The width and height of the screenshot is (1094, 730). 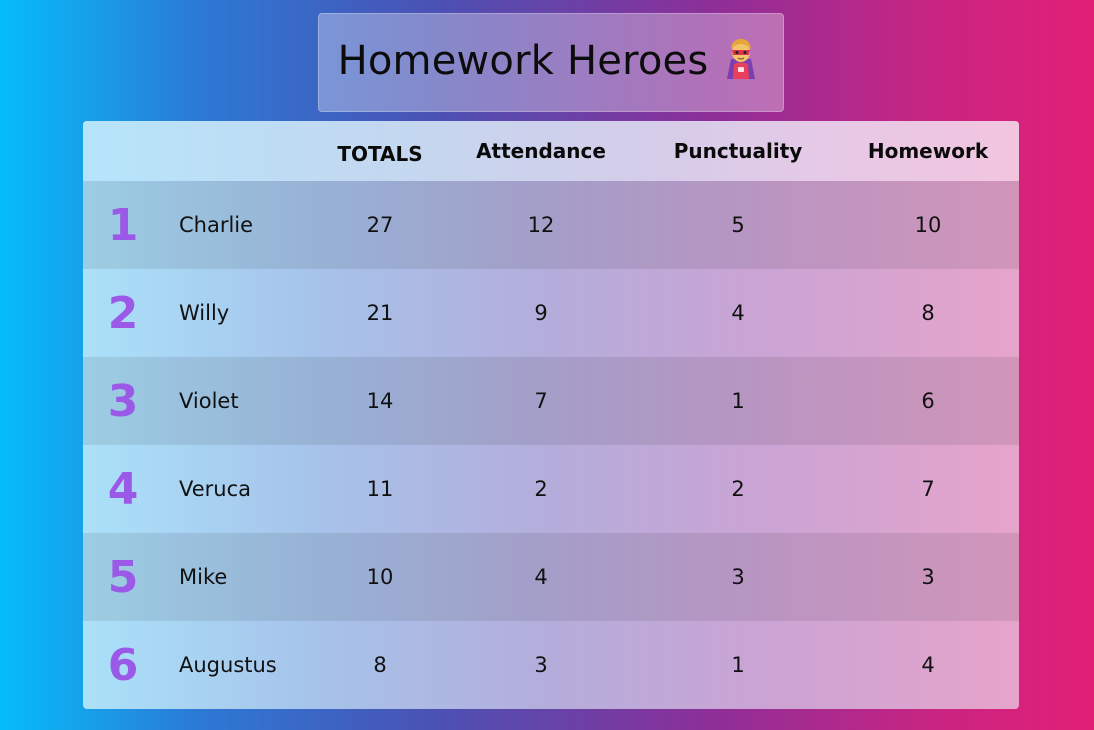 What do you see at coordinates (738, 151) in the screenshot?
I see `header-punctuality: Punctuality` at bounding box center [738, 151].